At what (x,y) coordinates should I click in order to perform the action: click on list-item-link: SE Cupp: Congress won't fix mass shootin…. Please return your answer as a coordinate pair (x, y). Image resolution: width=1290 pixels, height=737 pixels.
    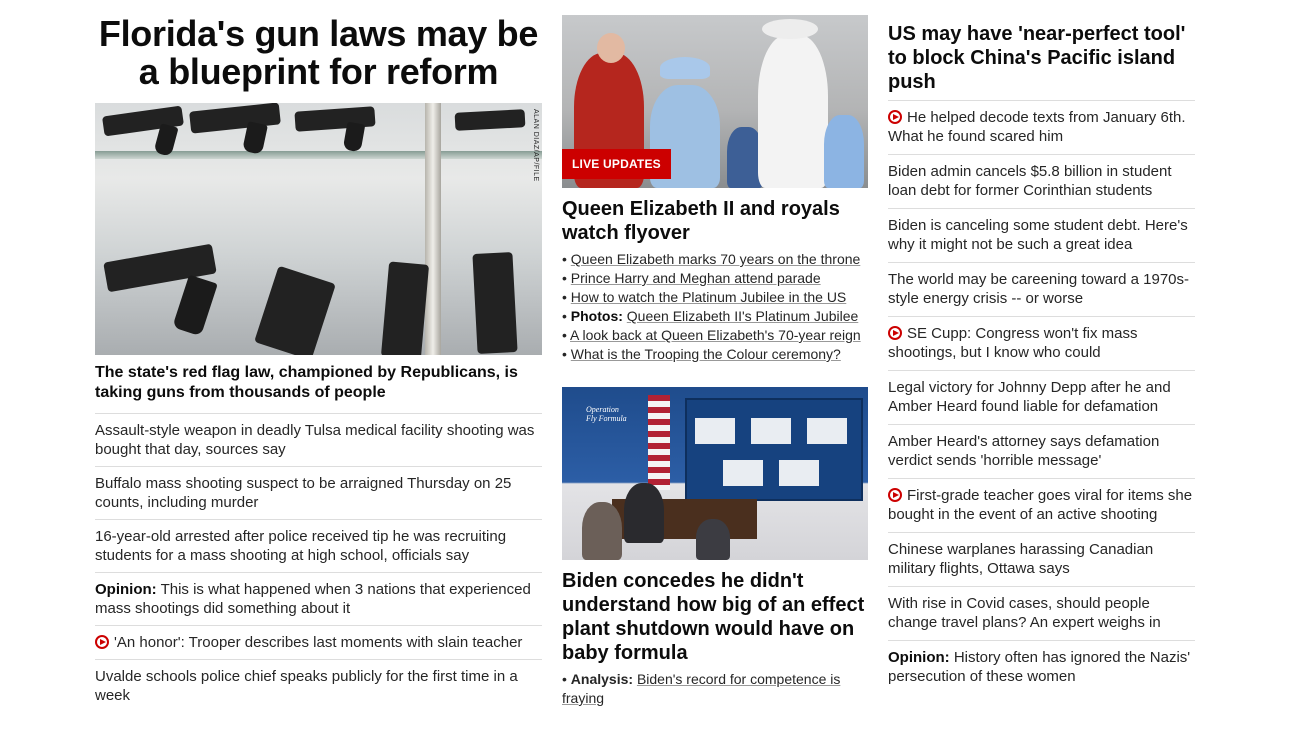
    Looking at the image, I should click on (1012, 343).